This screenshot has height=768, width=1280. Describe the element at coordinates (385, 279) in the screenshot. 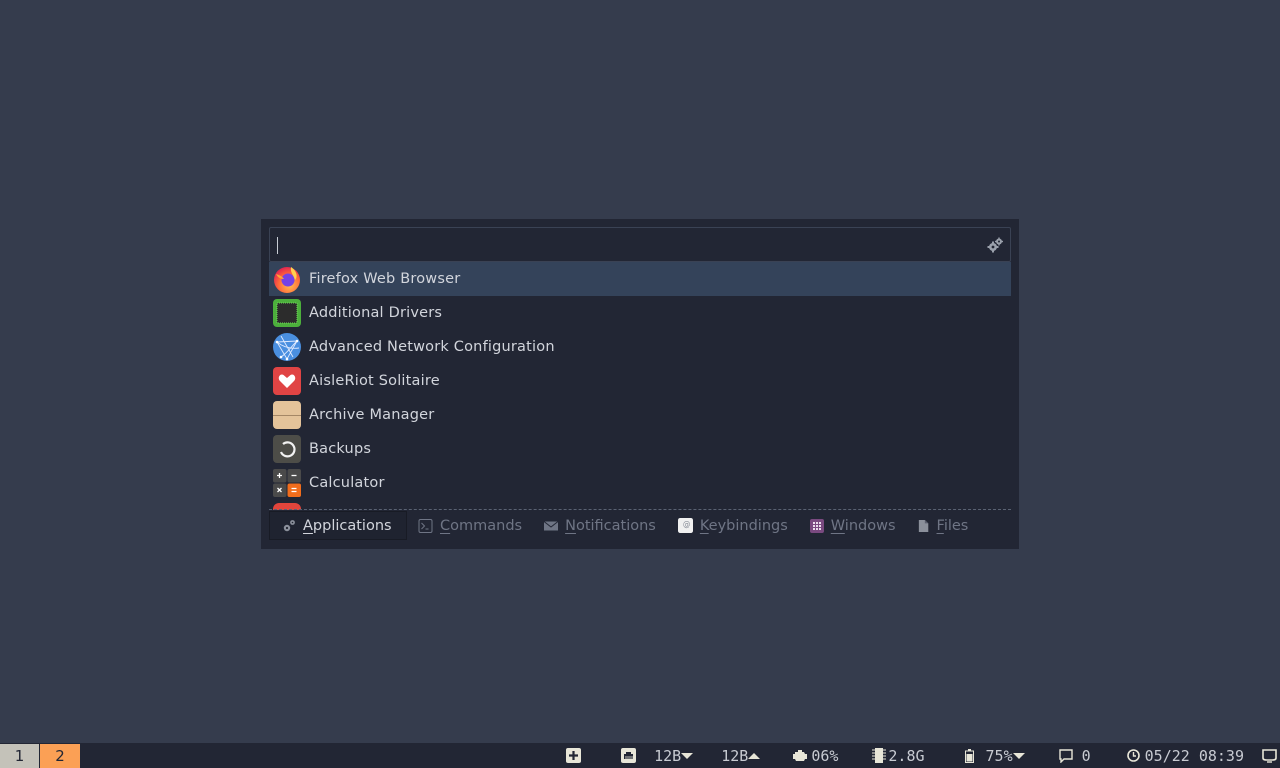

I see `item-label: Firefox Web Browser` at that location.